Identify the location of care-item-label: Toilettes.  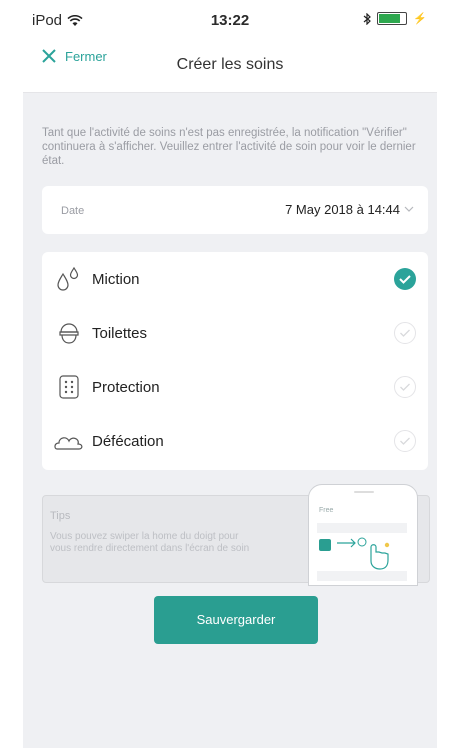
(120, 333).